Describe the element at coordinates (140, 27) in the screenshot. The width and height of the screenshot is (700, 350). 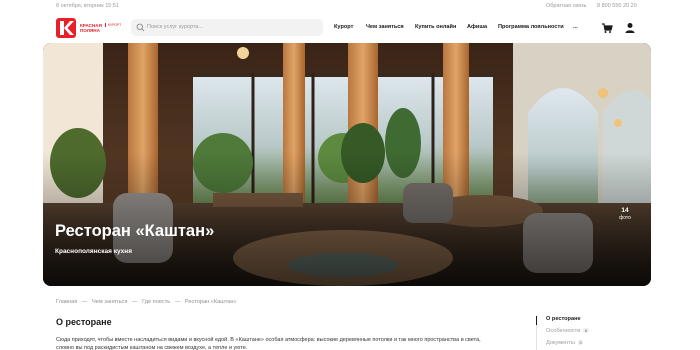
I see `search-icon` at that location.